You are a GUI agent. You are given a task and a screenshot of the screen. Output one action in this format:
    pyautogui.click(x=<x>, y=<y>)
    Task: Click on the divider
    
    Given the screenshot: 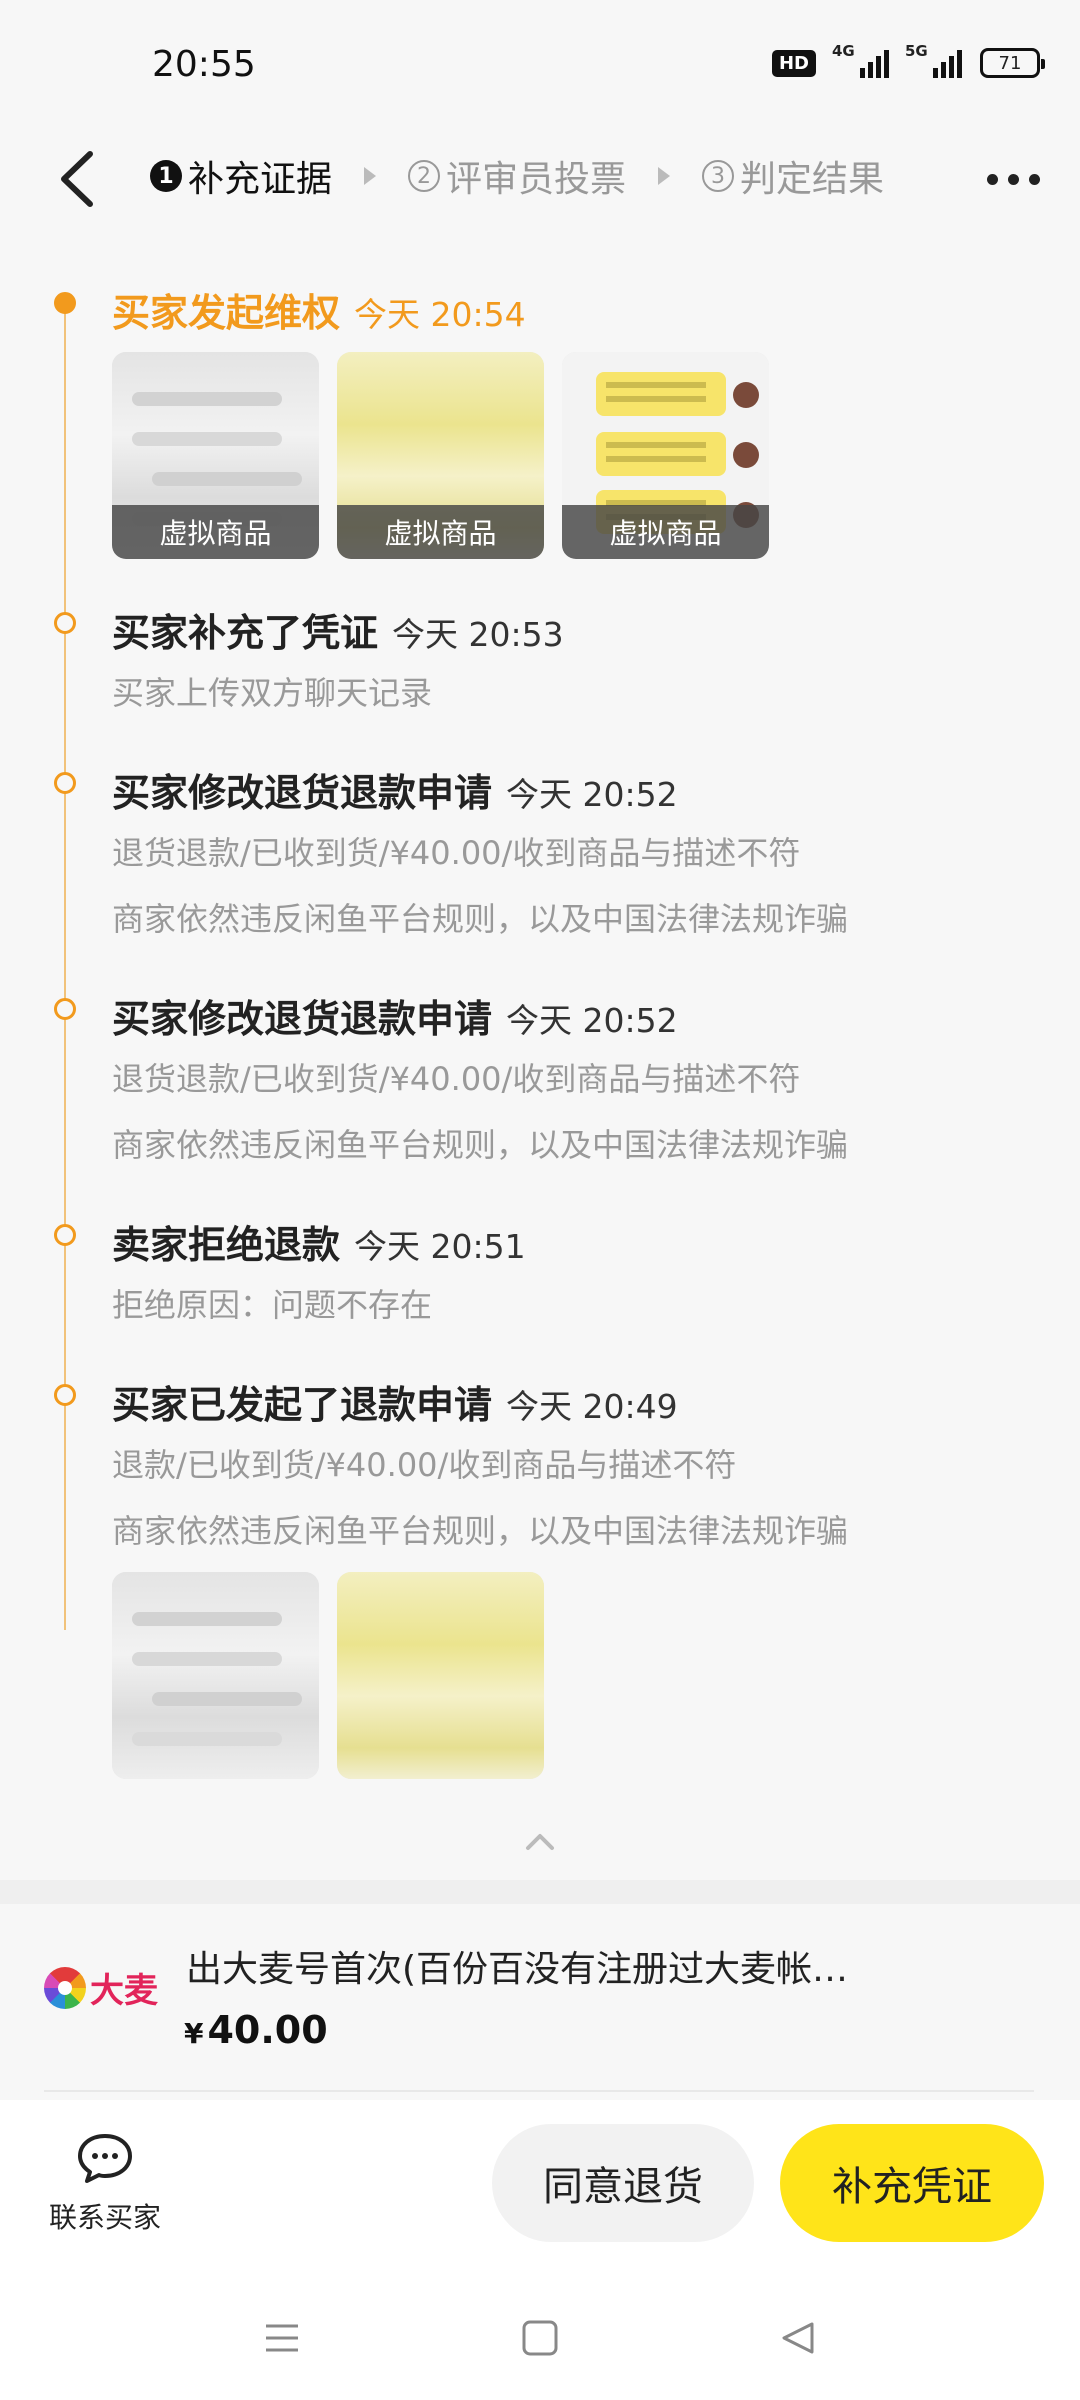 What is the action you would take?
    pyautogui.click(x=539, y=2091)
    